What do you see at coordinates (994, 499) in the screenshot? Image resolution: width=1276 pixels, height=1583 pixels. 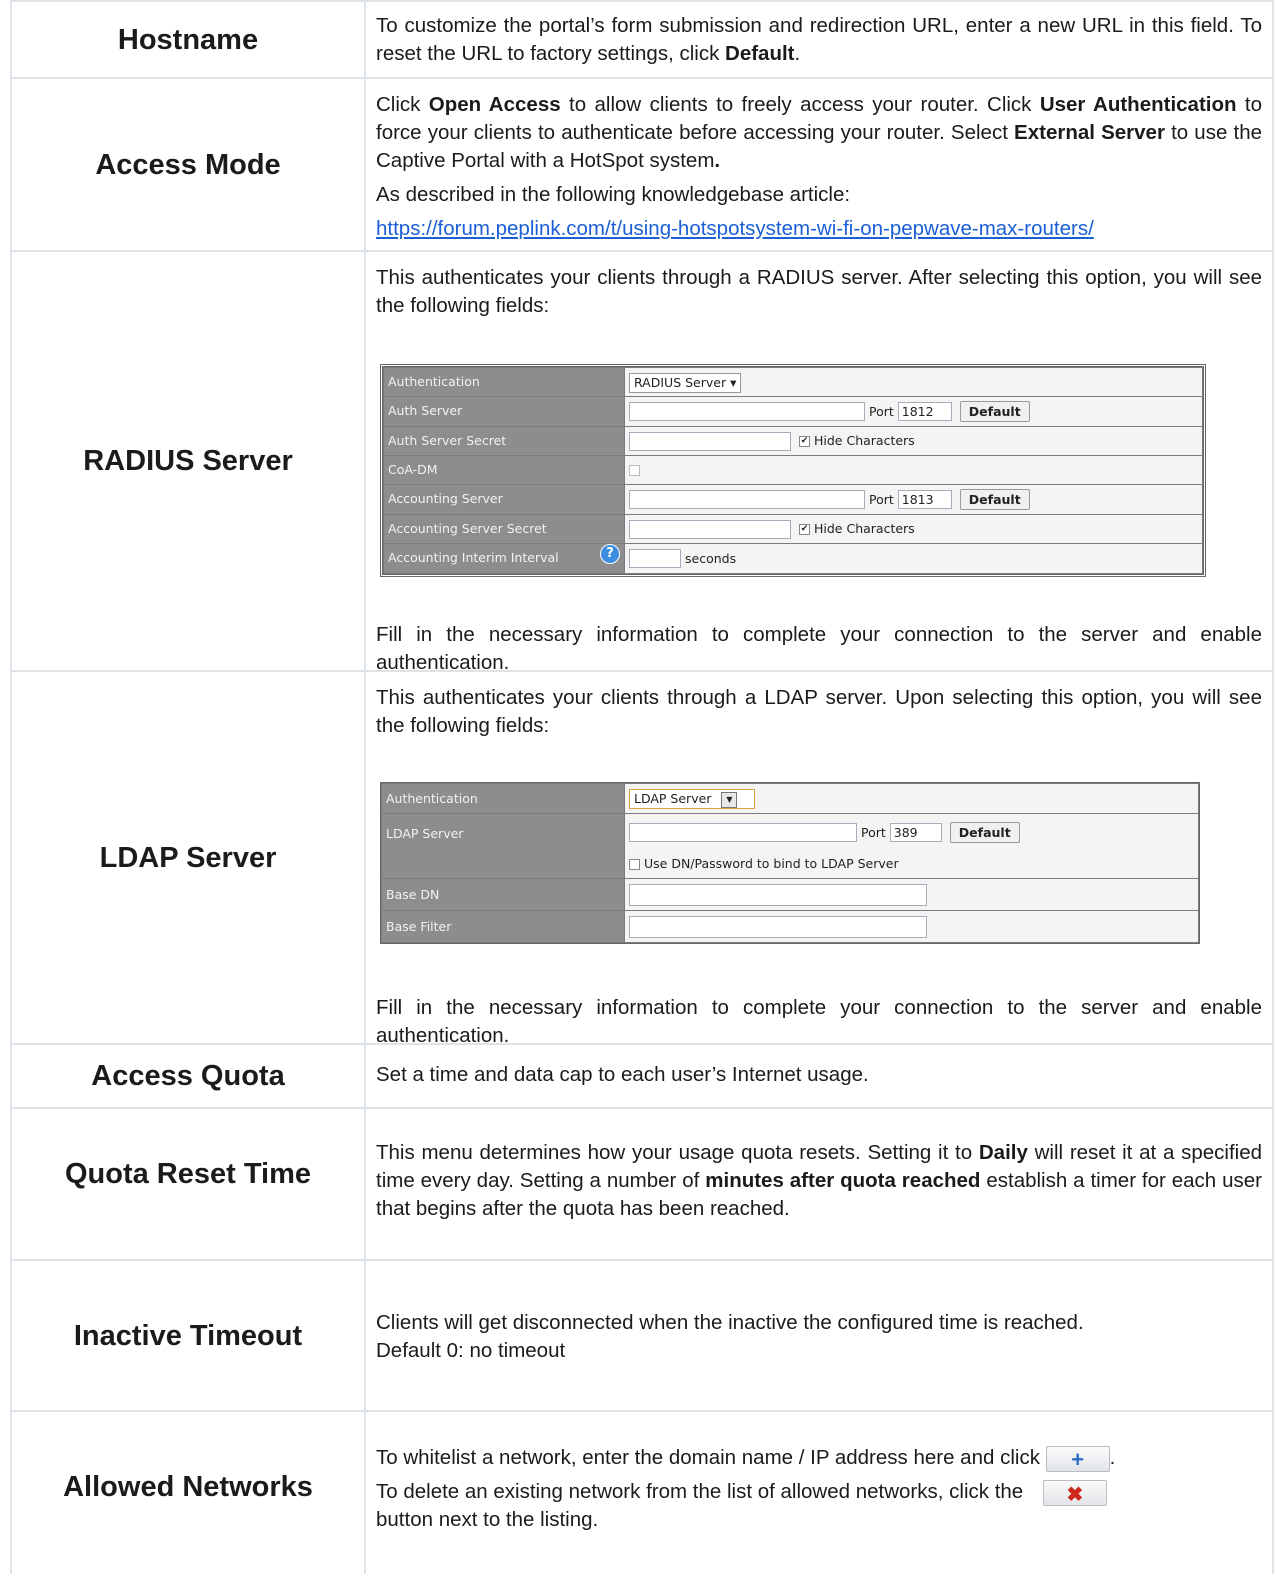 I see `accounting-default-button: Default` at bounding box center [994, 499].